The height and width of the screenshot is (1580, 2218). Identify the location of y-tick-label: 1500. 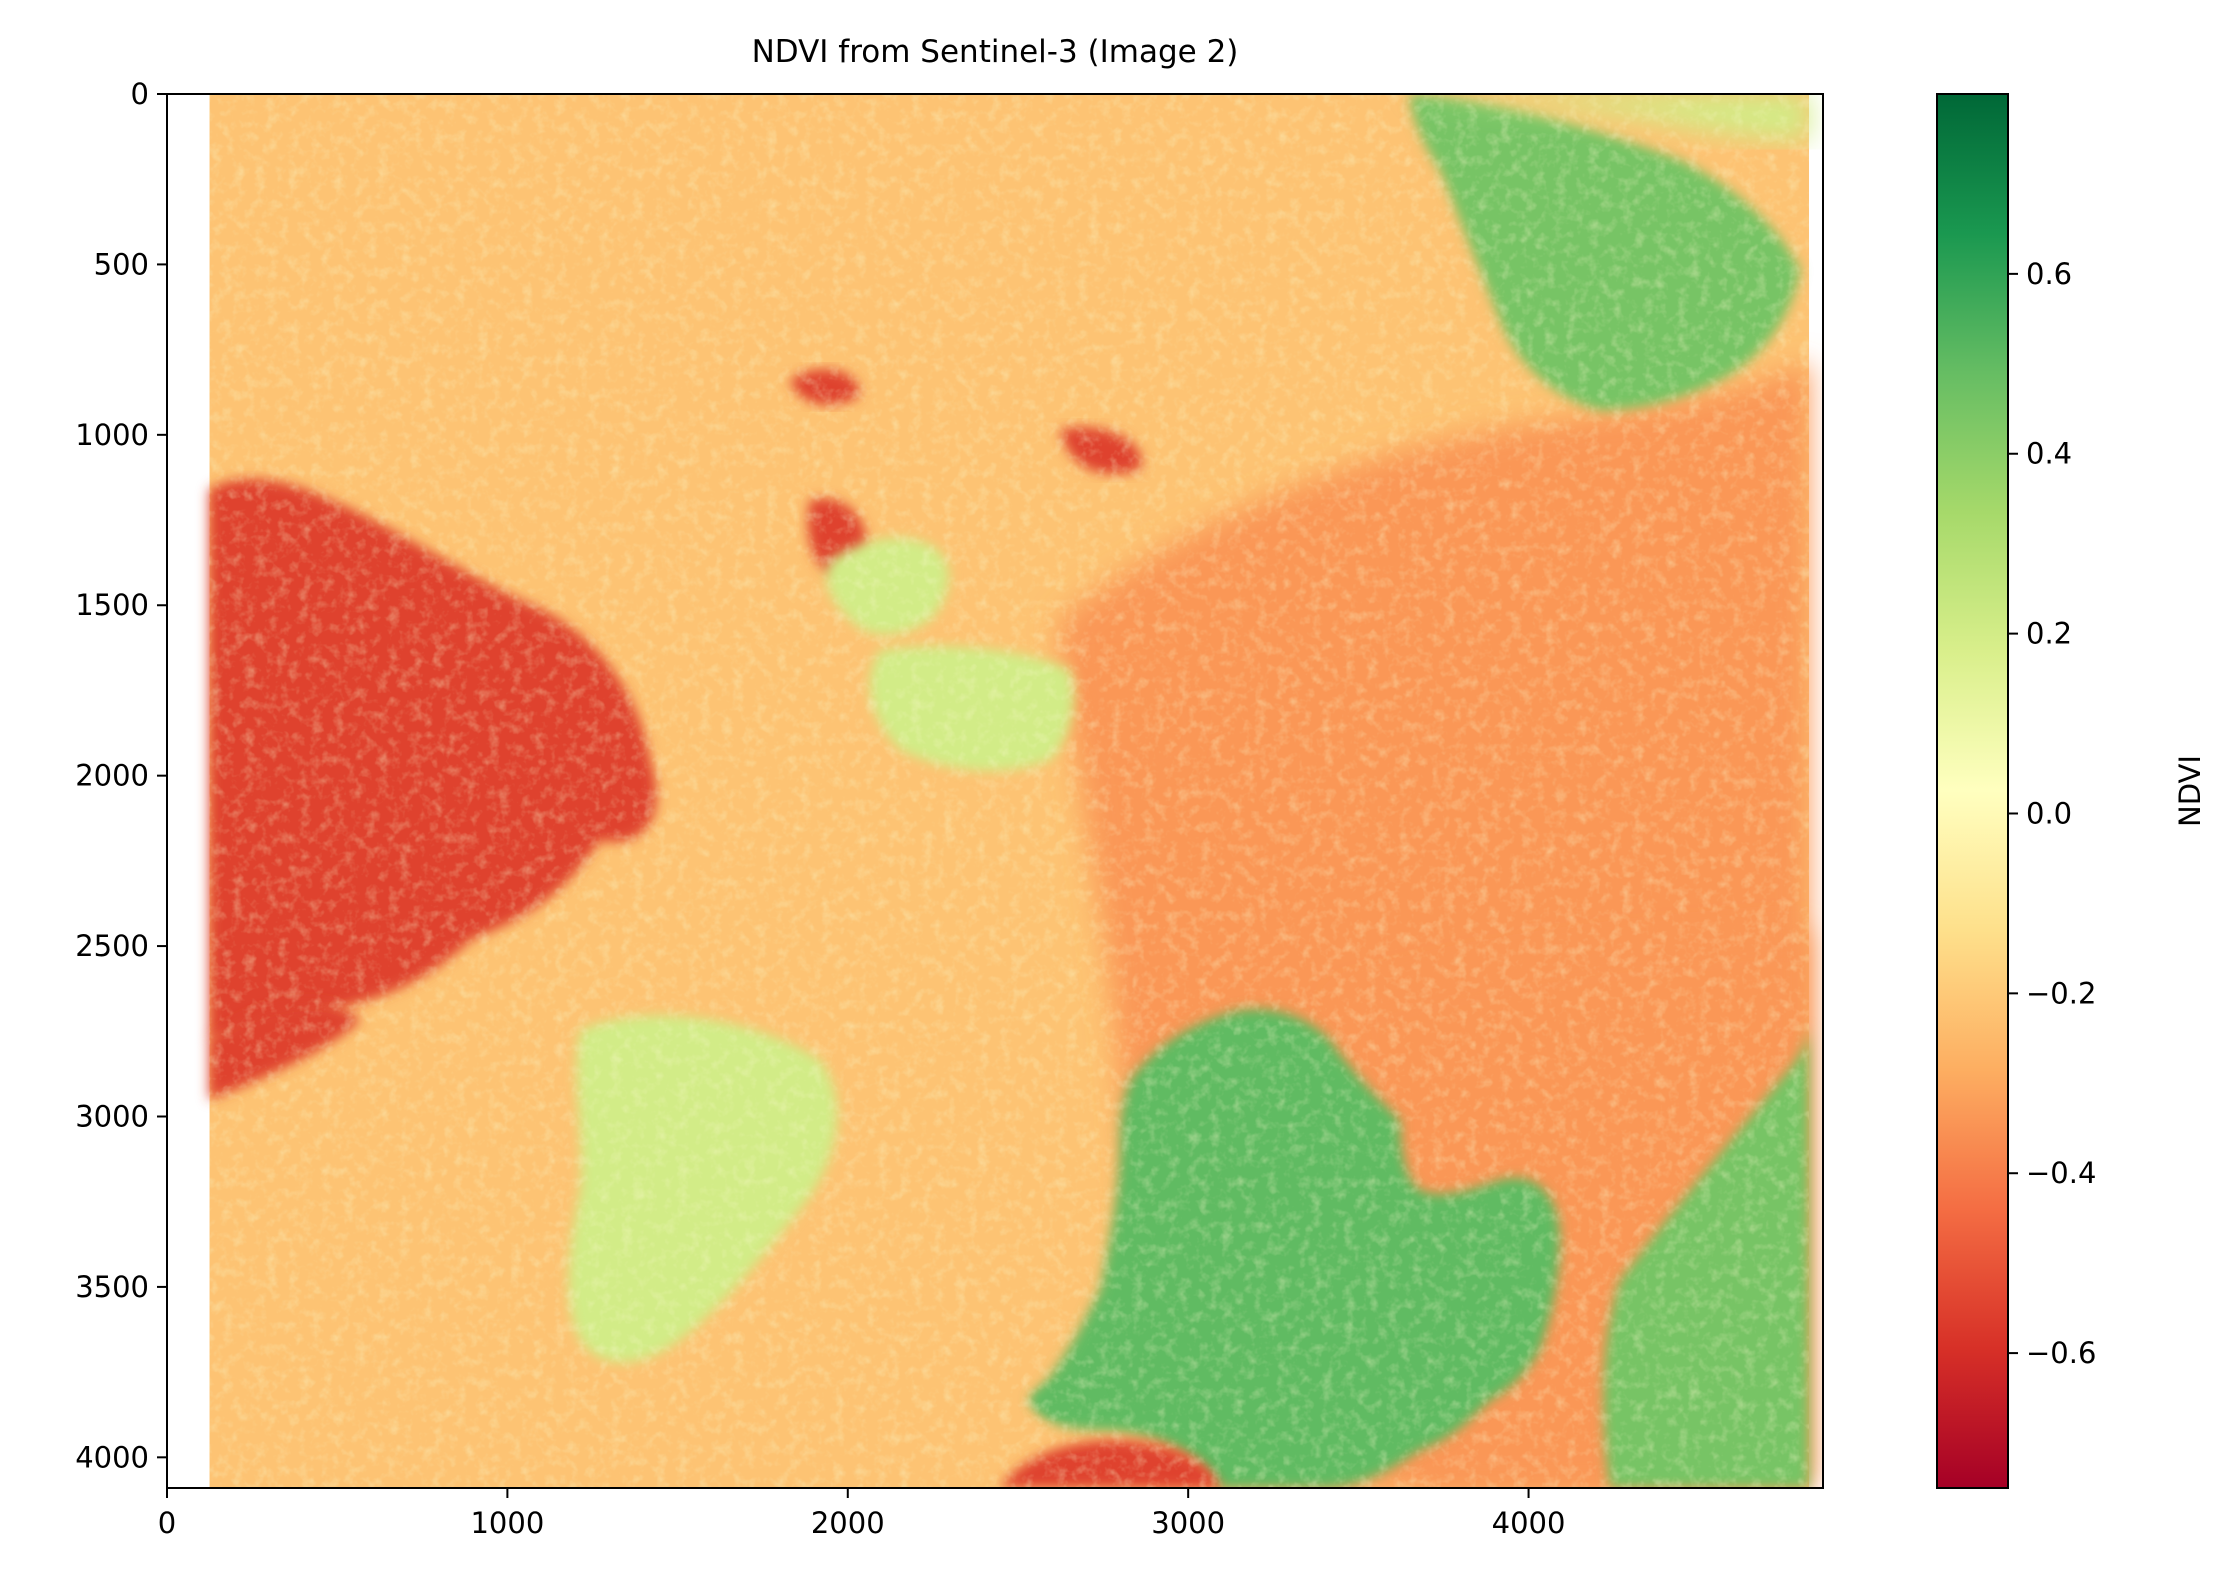
(112, 605).